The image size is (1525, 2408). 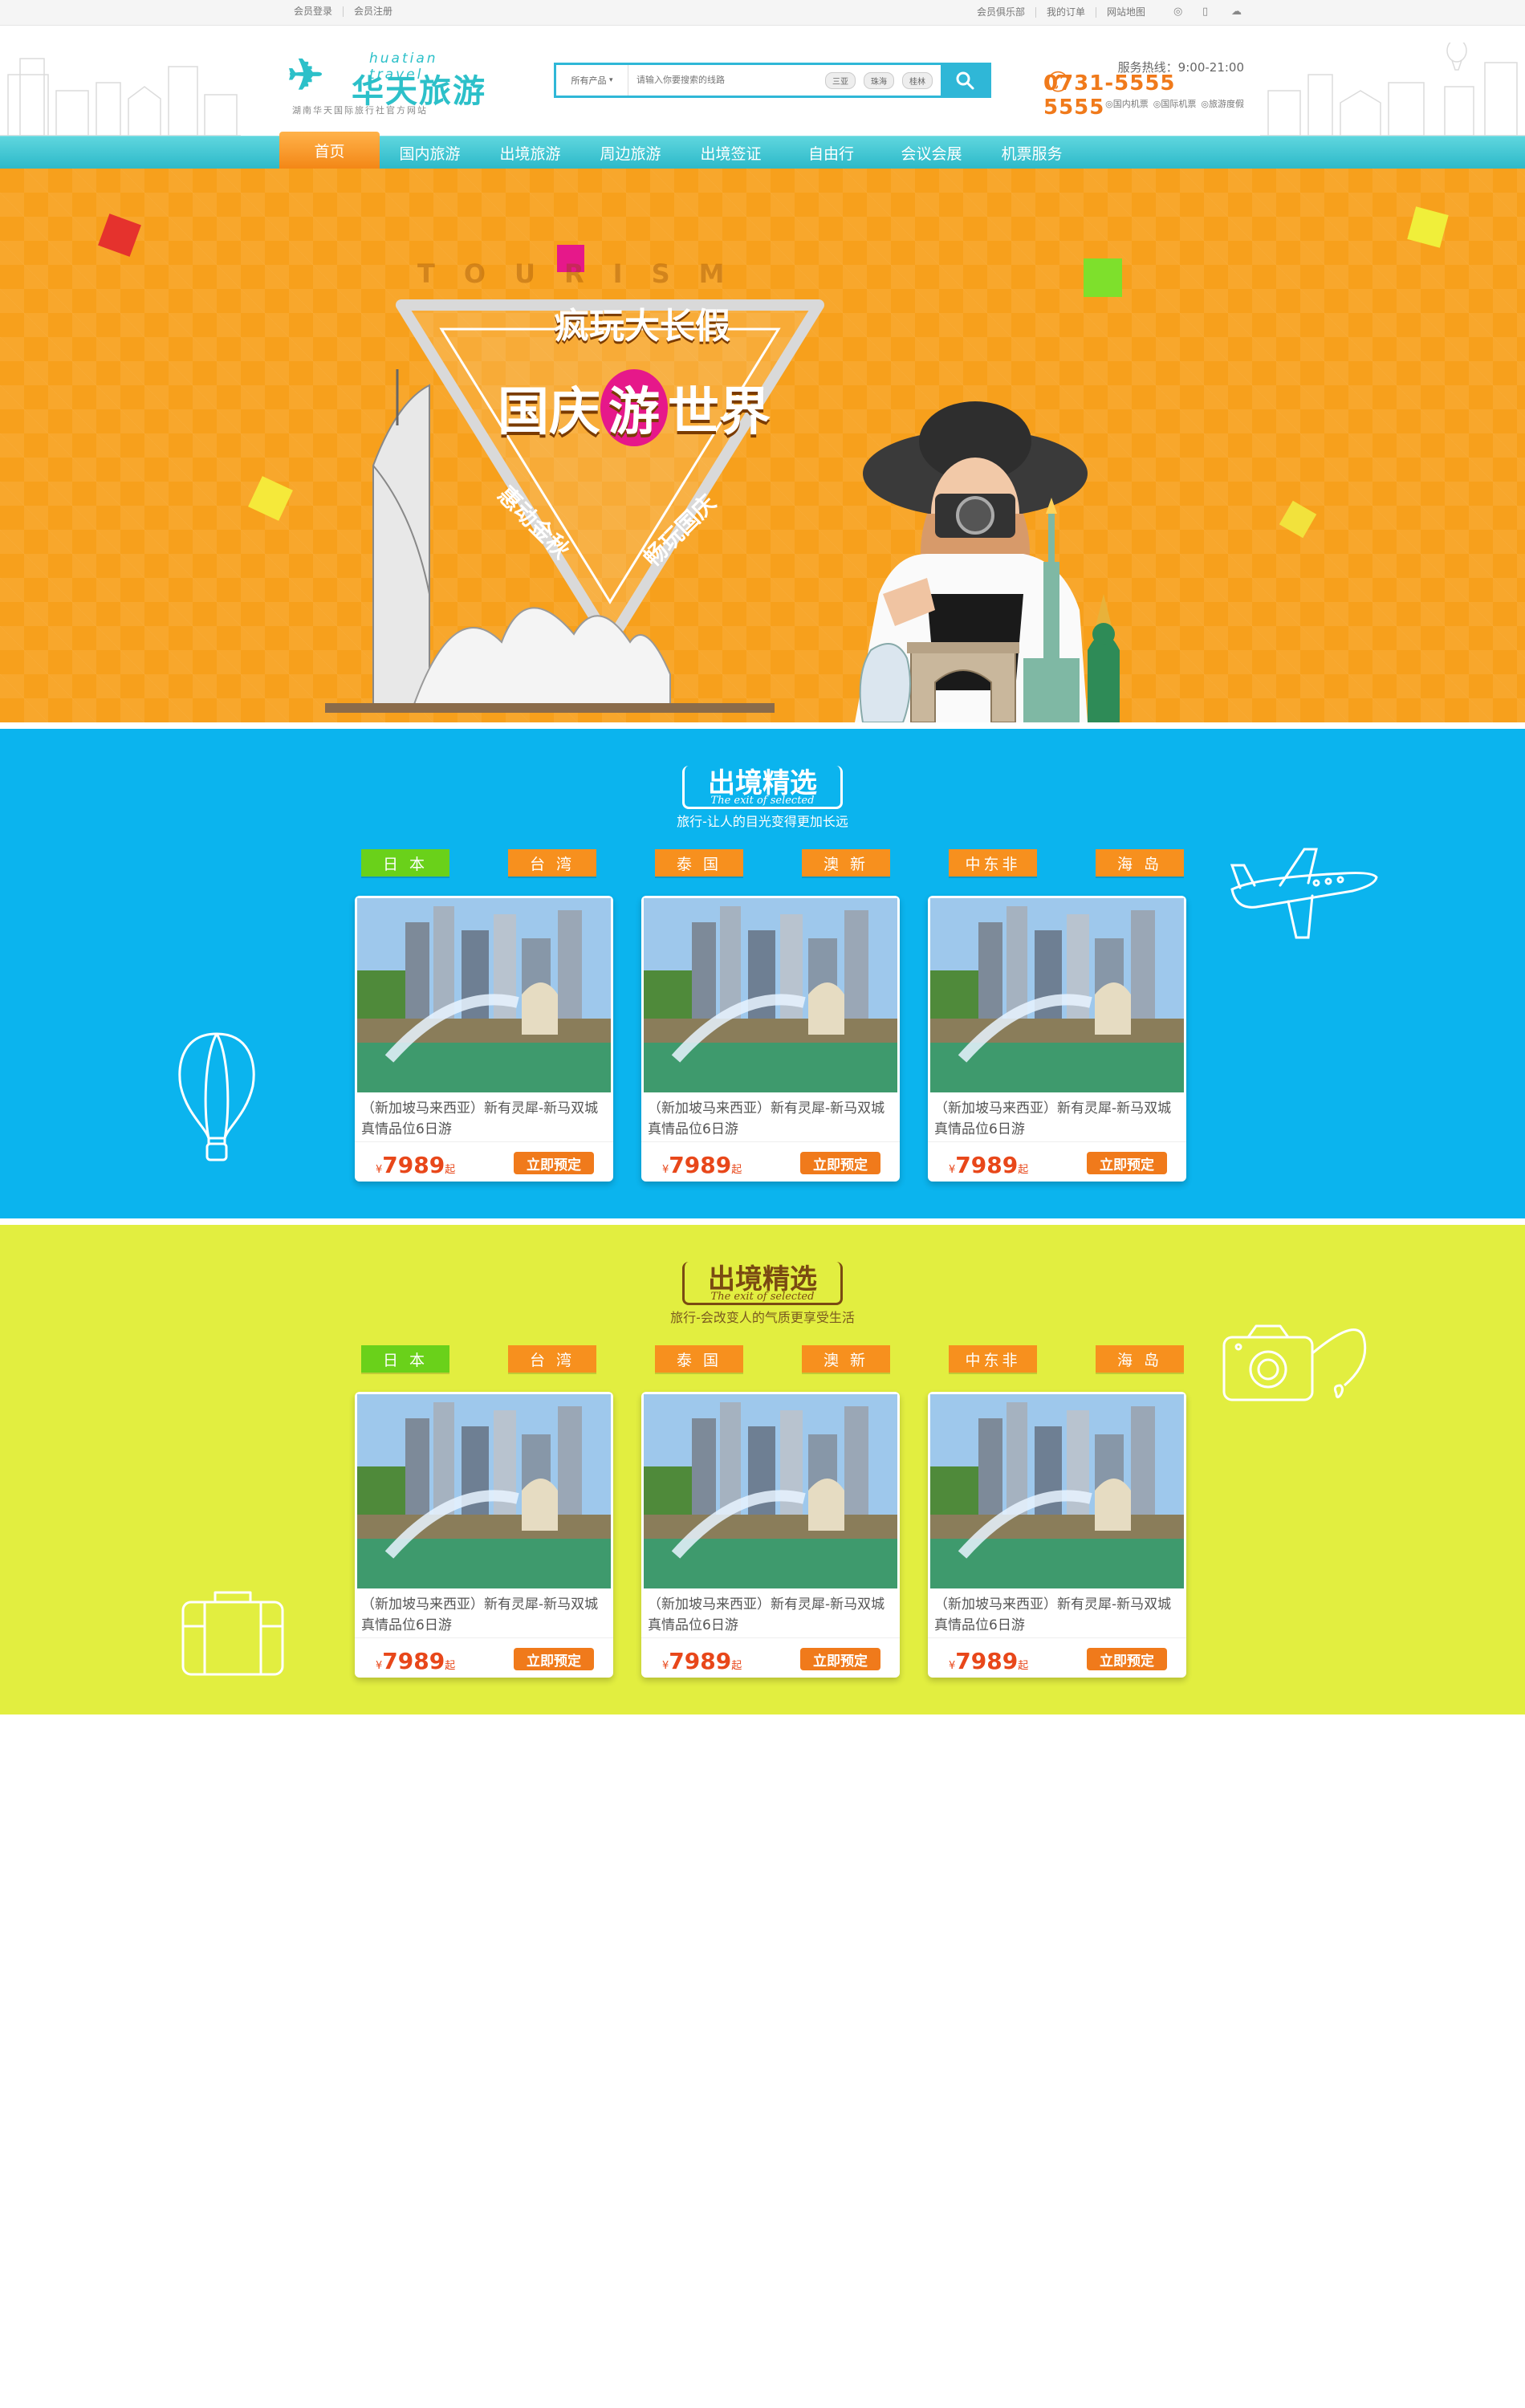 I want to click on main-nav: 首页 国内旅游 出境旅游 周边旅游 出境签证 自由行 会议会展 机票服务, so click(x=762, y=150).